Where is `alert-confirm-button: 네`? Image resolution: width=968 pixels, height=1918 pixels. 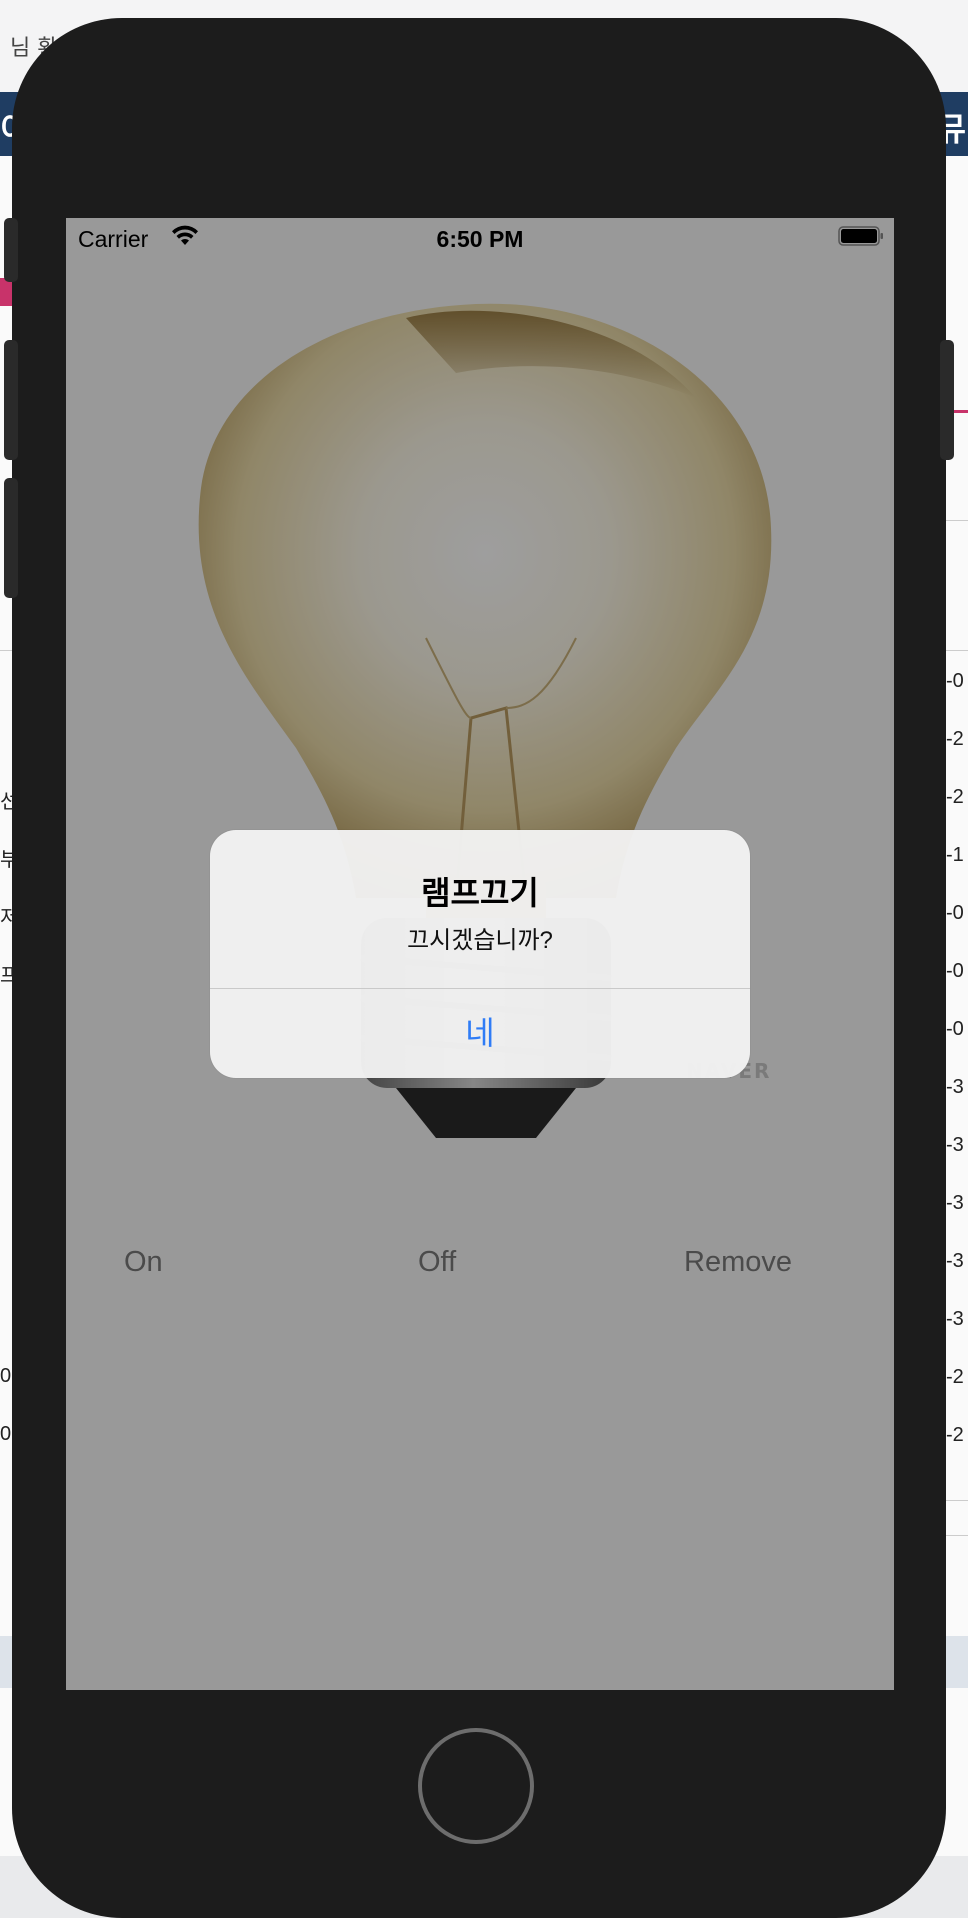 alert-confirm-button: 네 is located at coordinates (480, 1033).